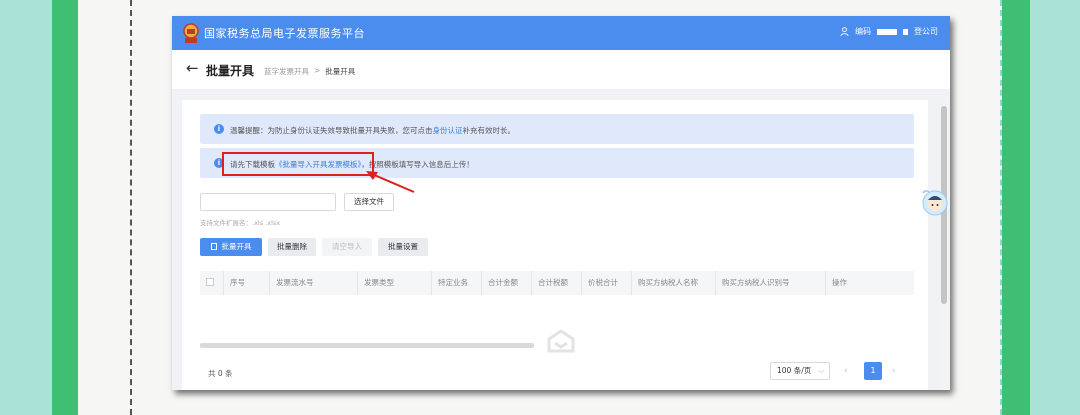 This screenshot has width=1080, height=415. I want to click on horizontal-scrollbar, so click(367, 345).